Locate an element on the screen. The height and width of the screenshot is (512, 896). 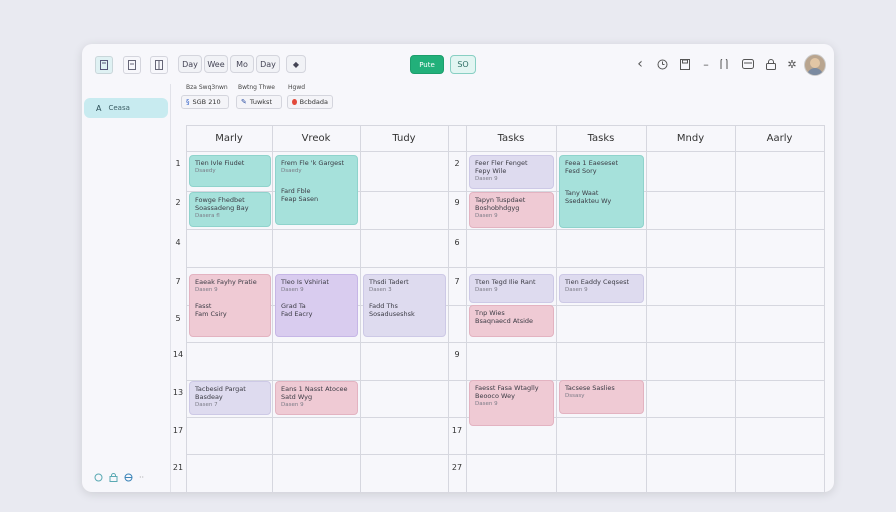
event-card: Tnp Wies Bsaqnaecd Atside is located at coordinates (511, 321).